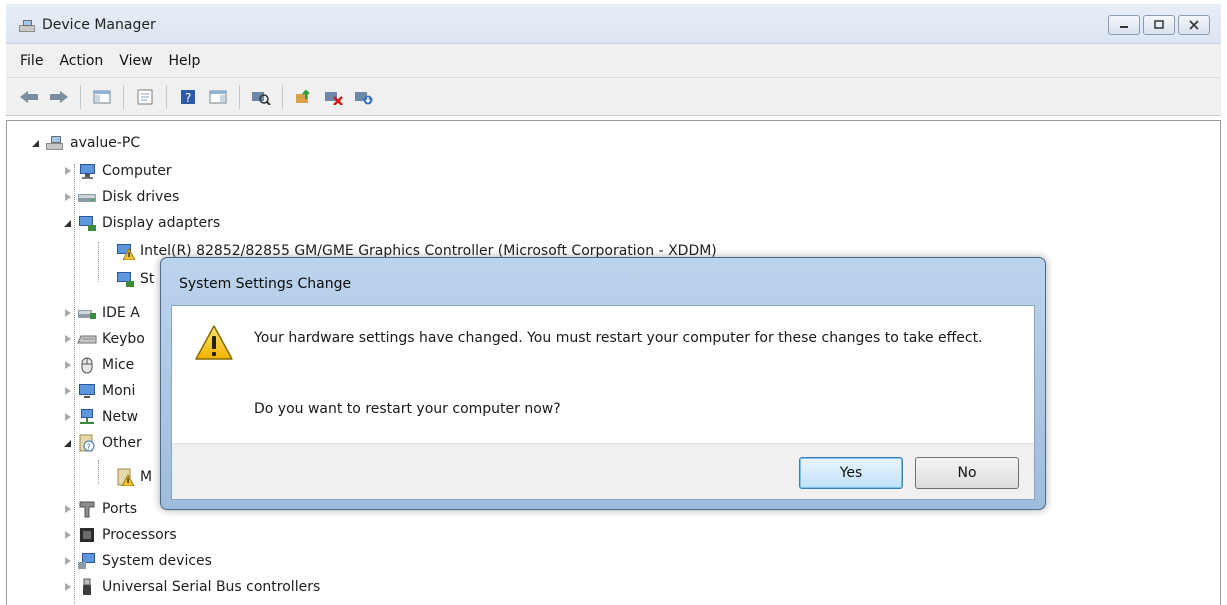  I want to click on menu-file: File, so click(31, 61).